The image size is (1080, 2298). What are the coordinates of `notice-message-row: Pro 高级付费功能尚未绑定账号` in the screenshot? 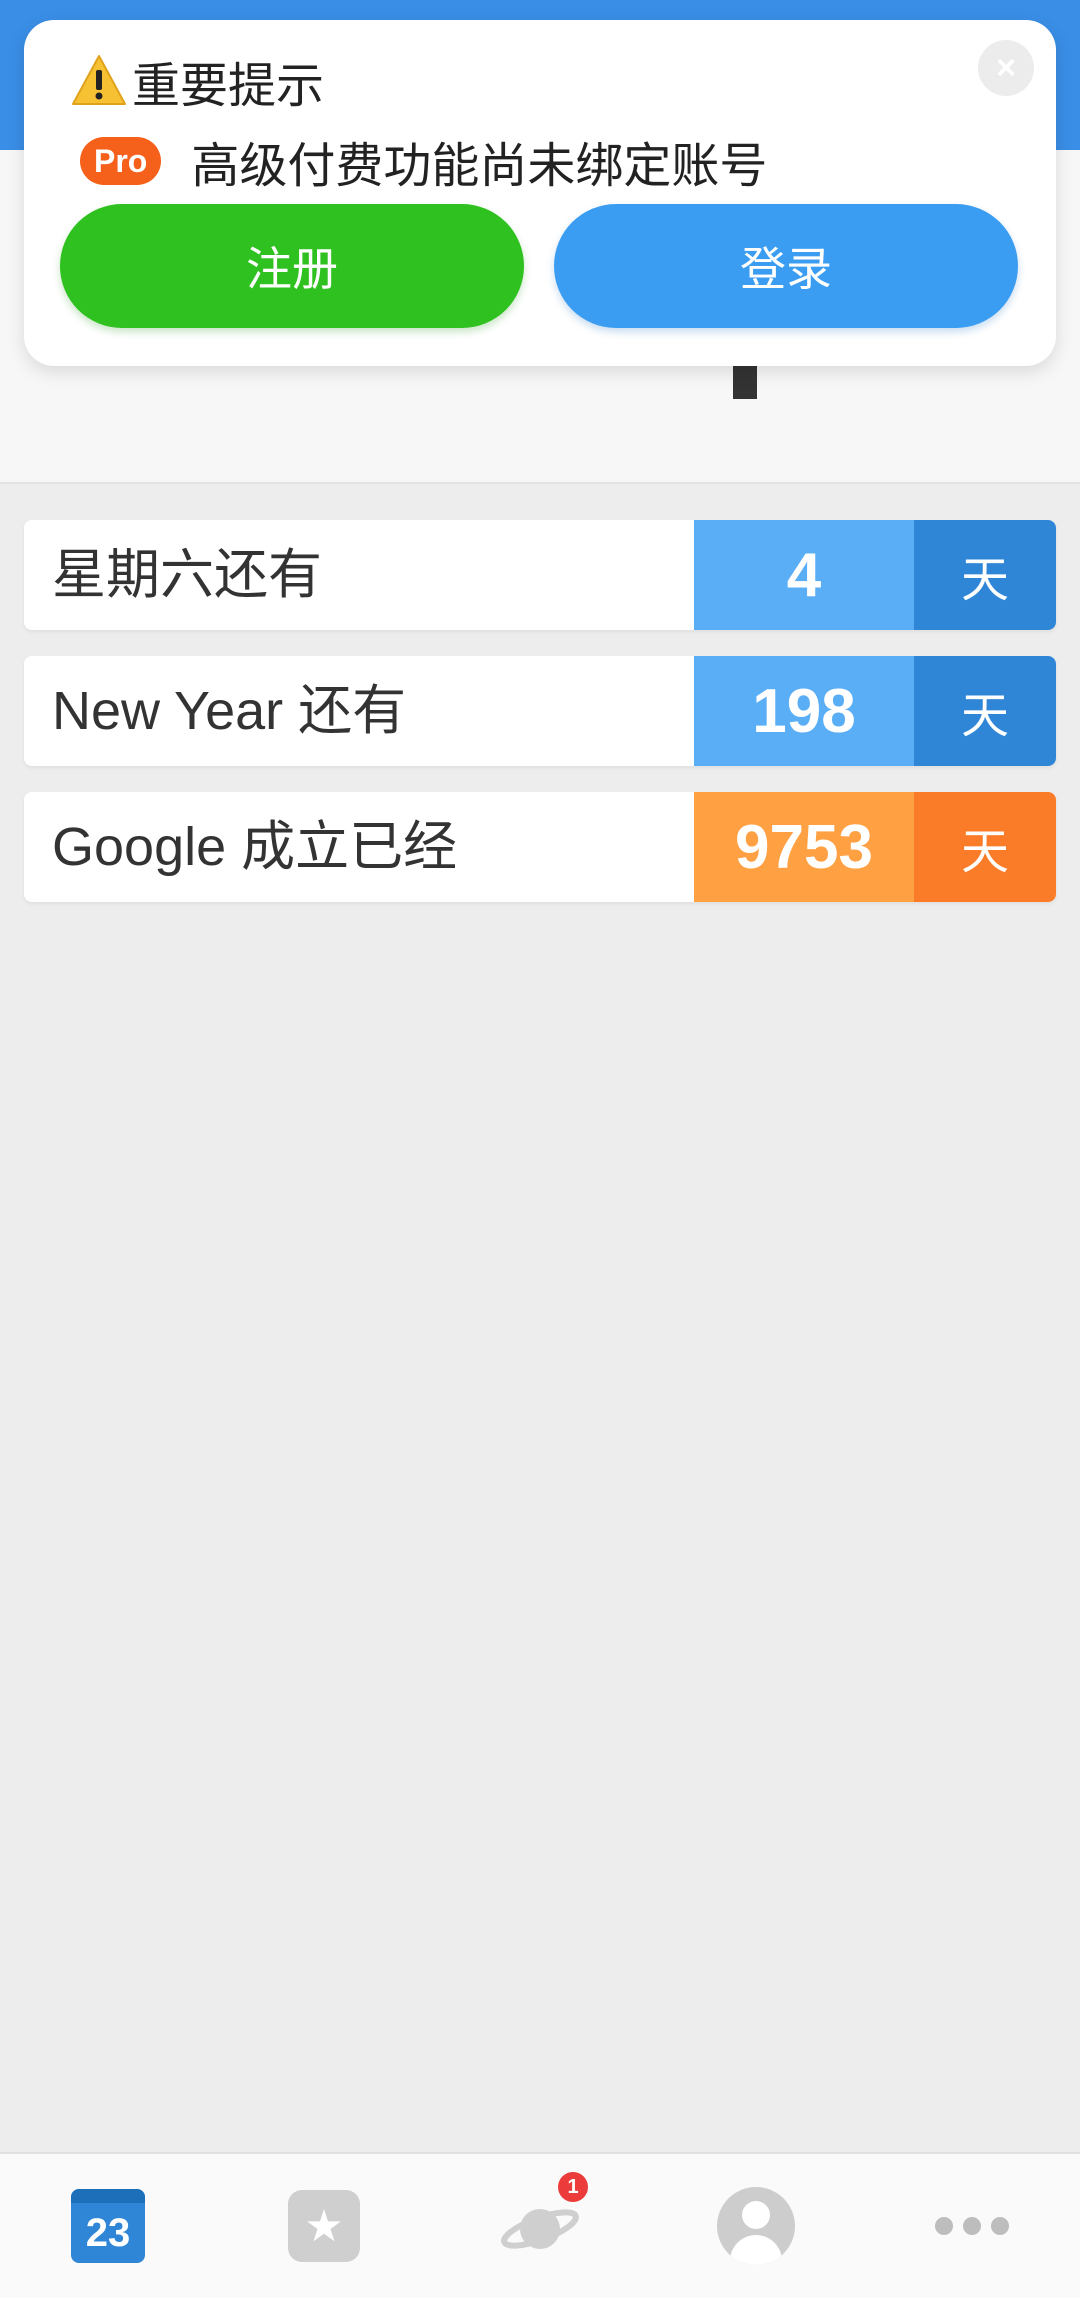 It's located at (423, 161).